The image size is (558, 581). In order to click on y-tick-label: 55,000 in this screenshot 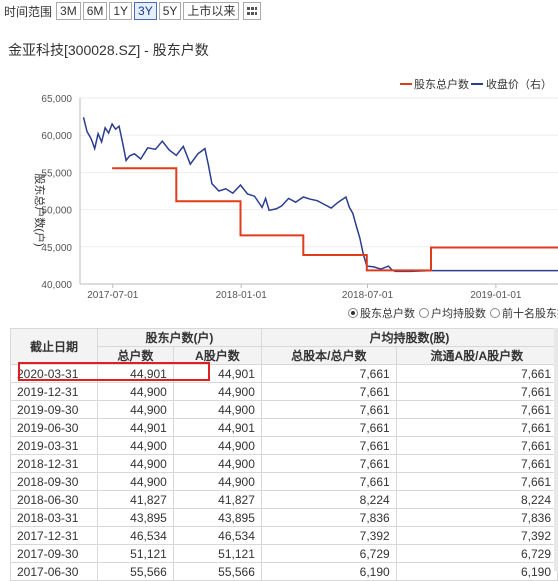, I will do `click(56, 173)`.